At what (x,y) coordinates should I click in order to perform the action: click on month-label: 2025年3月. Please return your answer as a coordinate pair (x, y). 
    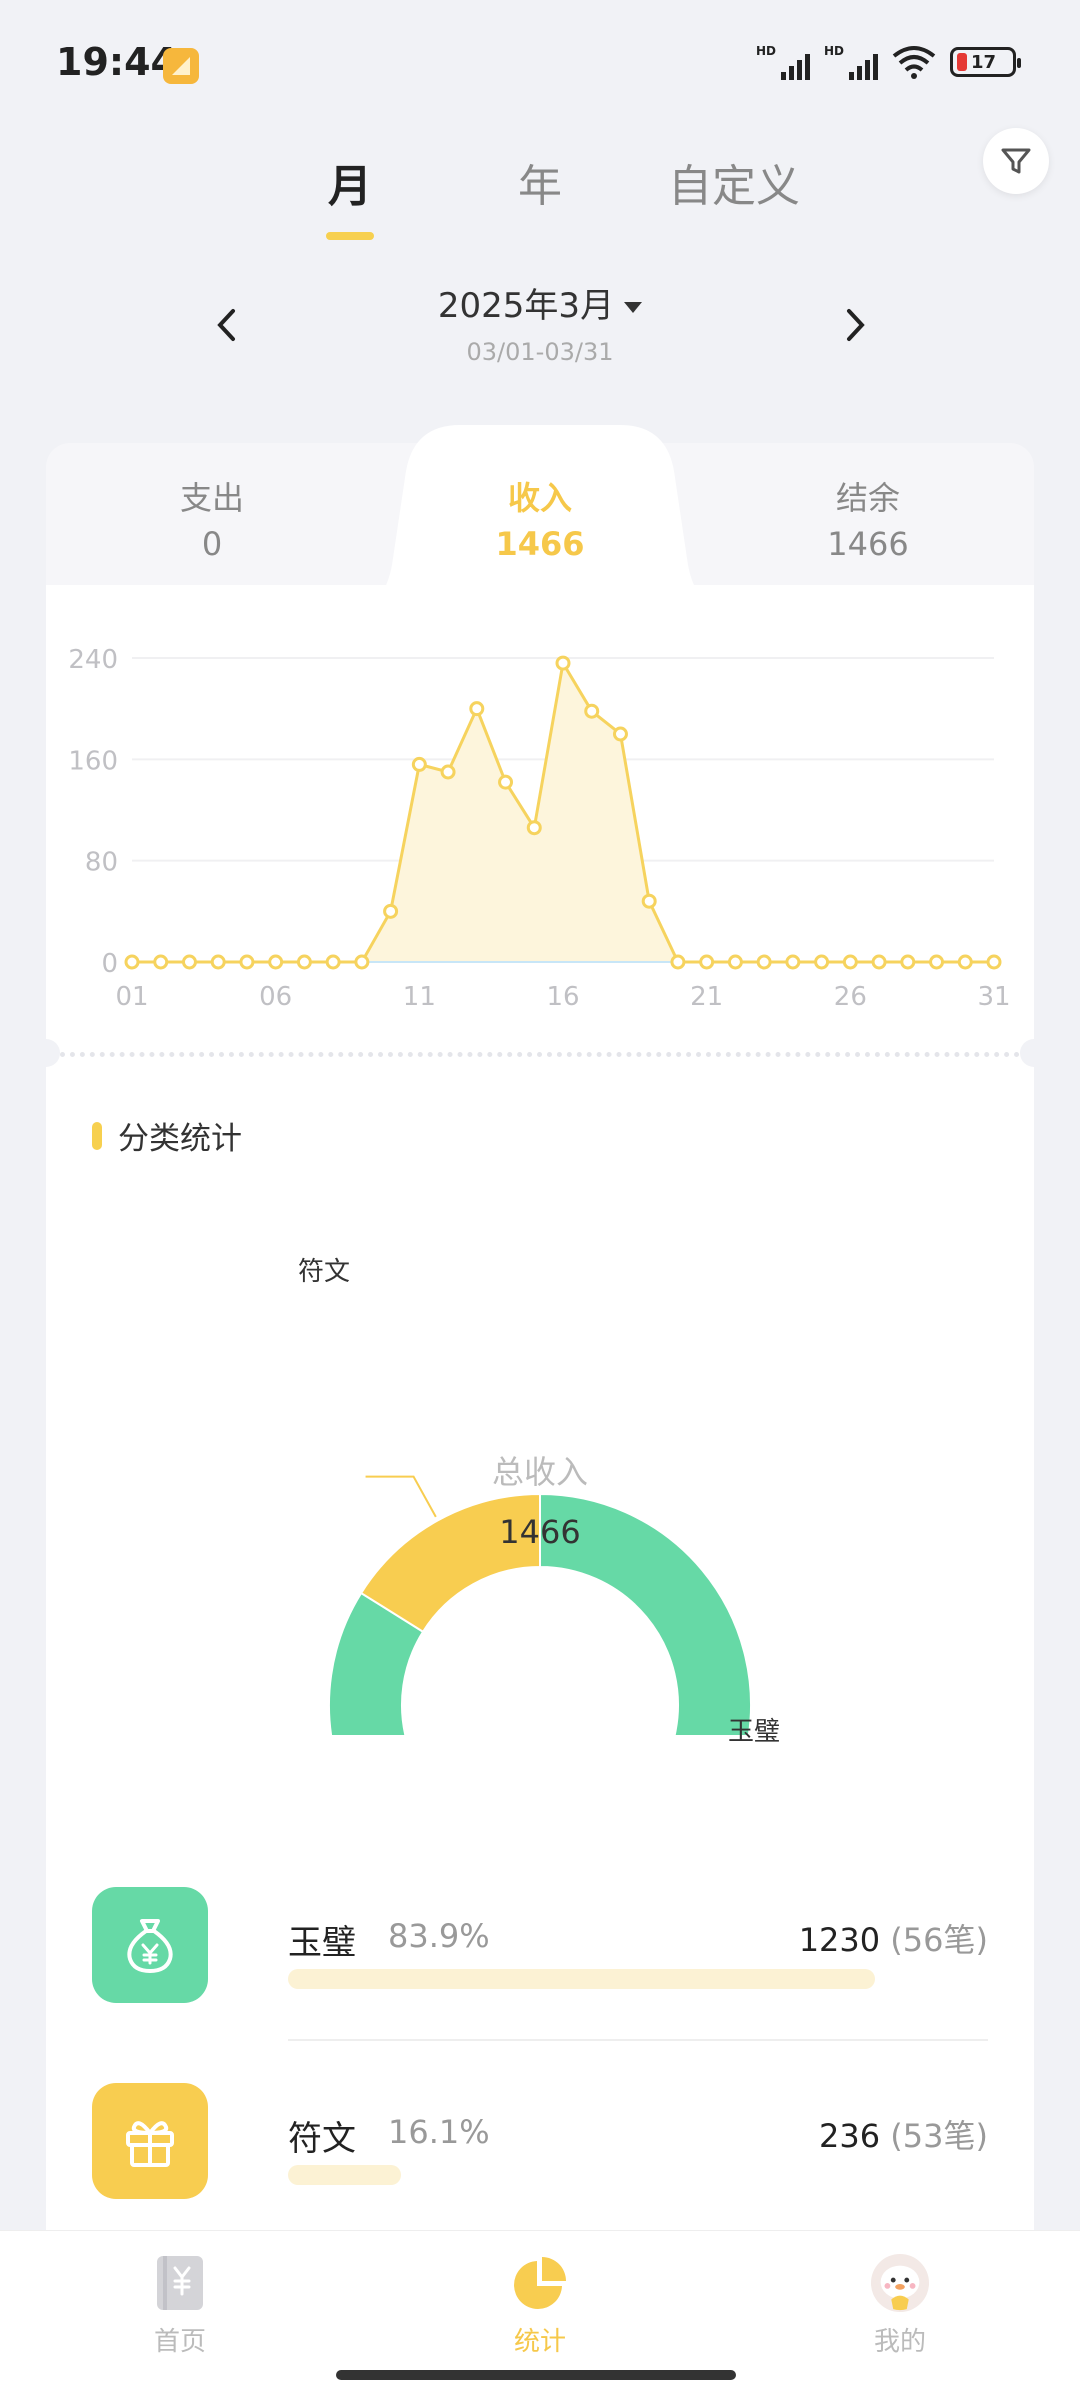
    Looking at the image, I should click on (526, 306).